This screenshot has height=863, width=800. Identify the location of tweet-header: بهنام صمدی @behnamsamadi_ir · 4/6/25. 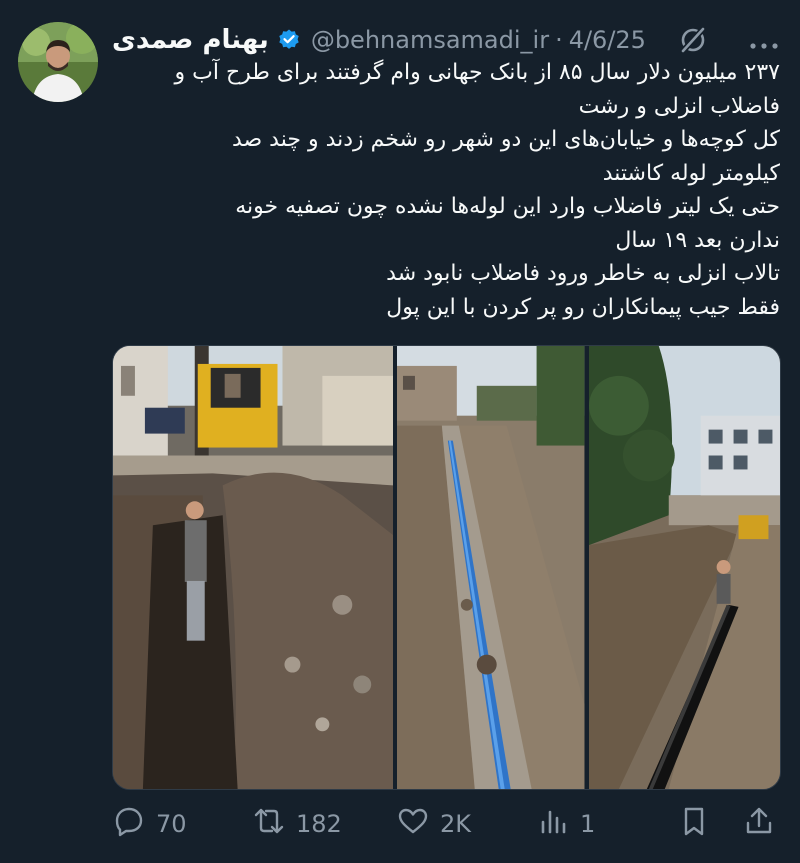
(446, 40).